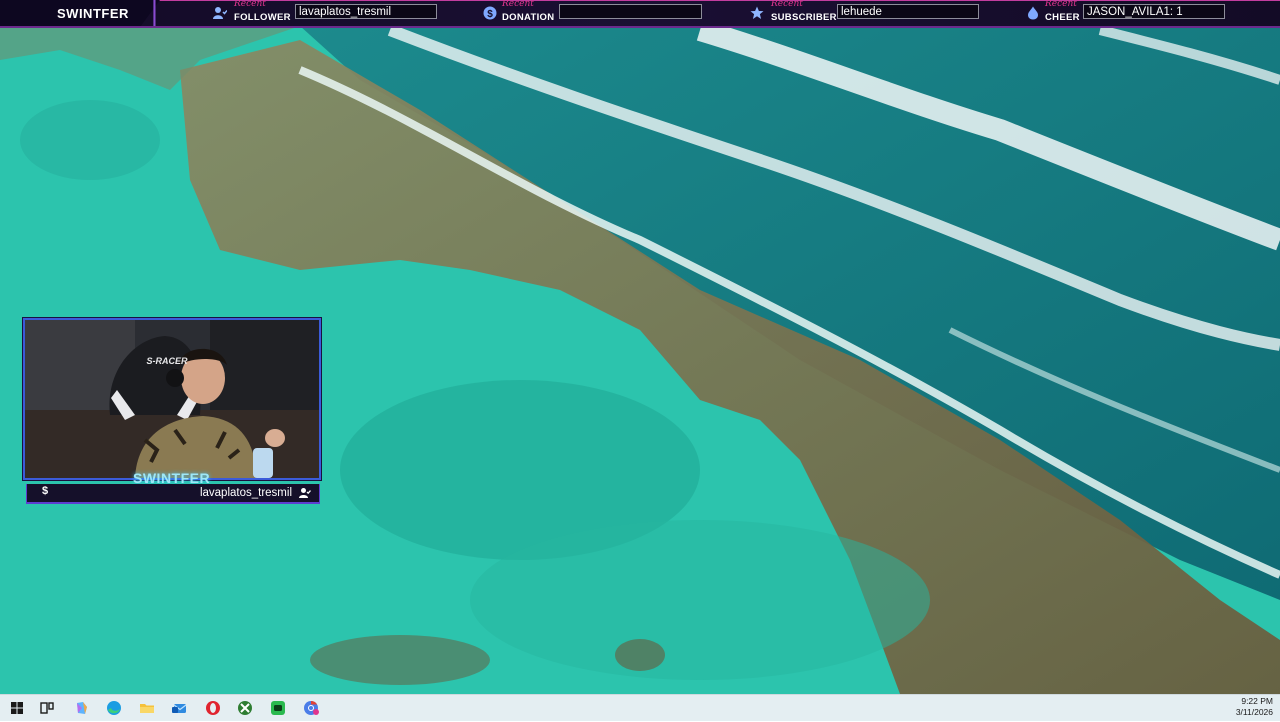 The height and width of the screenshot is (722, 1280). I want to click on recent-subscriber-value: lehuede, so click(908, 11).